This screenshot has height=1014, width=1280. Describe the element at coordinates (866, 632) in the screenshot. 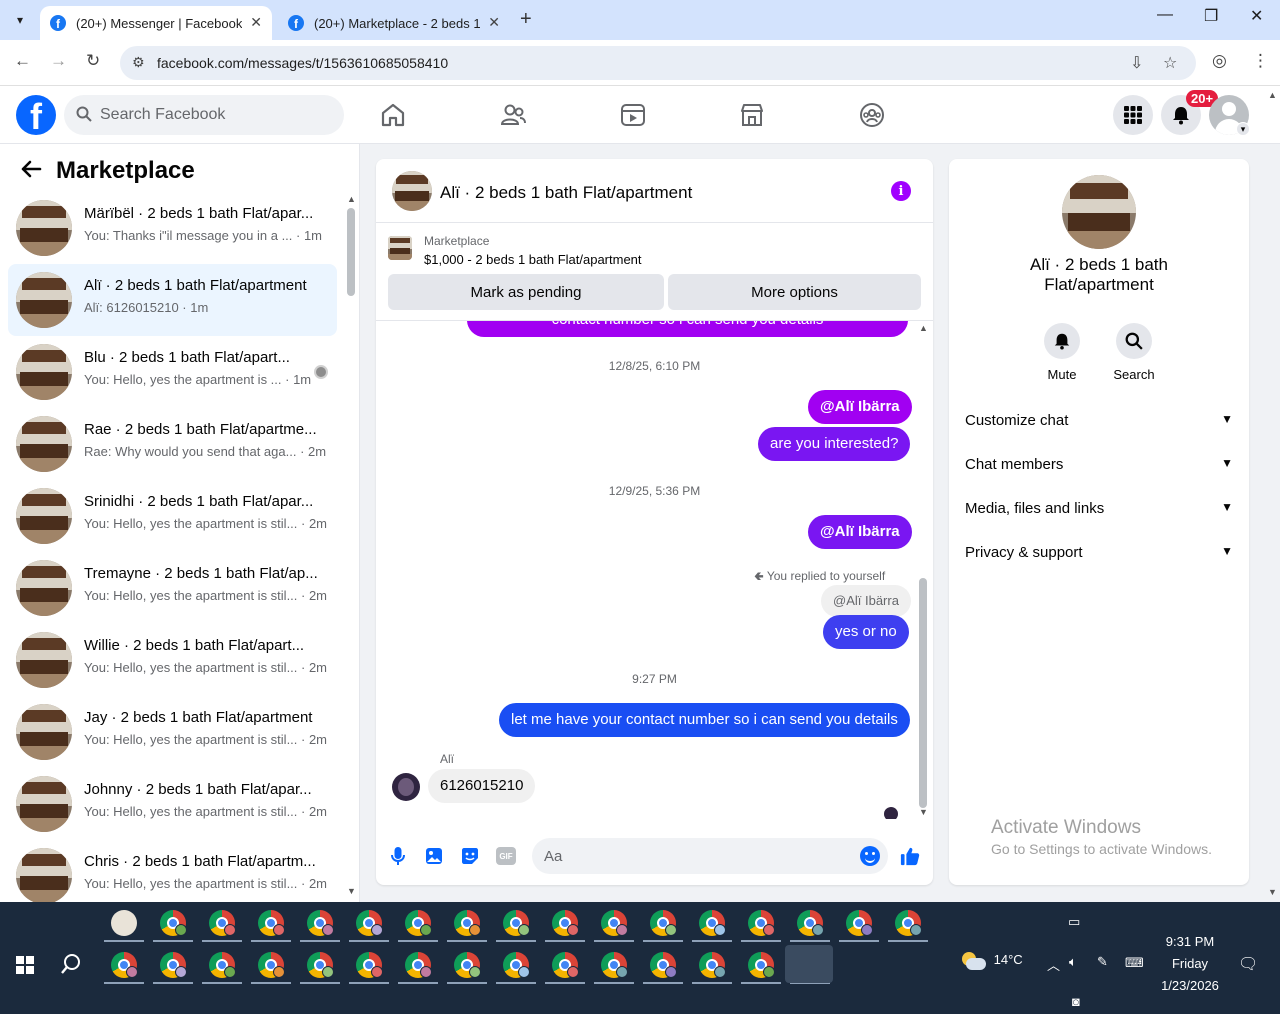

I see `message-bubble-sent: yes or no` at that location.